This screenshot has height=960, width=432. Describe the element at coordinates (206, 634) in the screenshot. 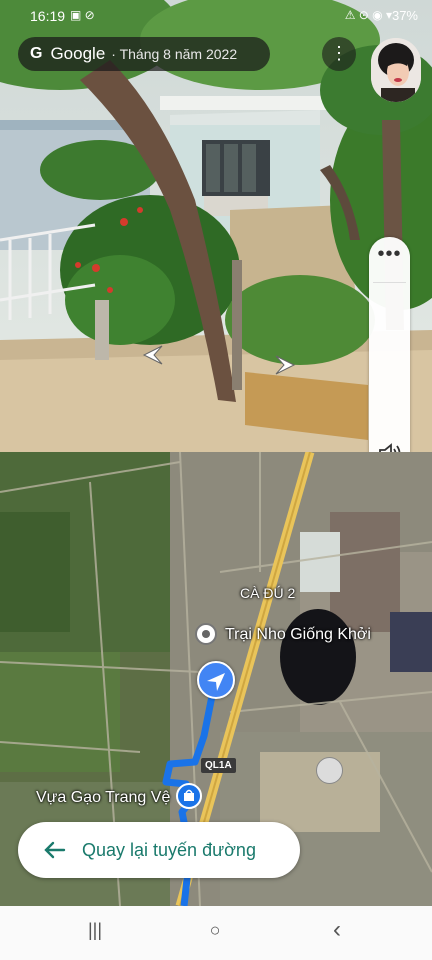

I see `place-pin-icon` at that location.